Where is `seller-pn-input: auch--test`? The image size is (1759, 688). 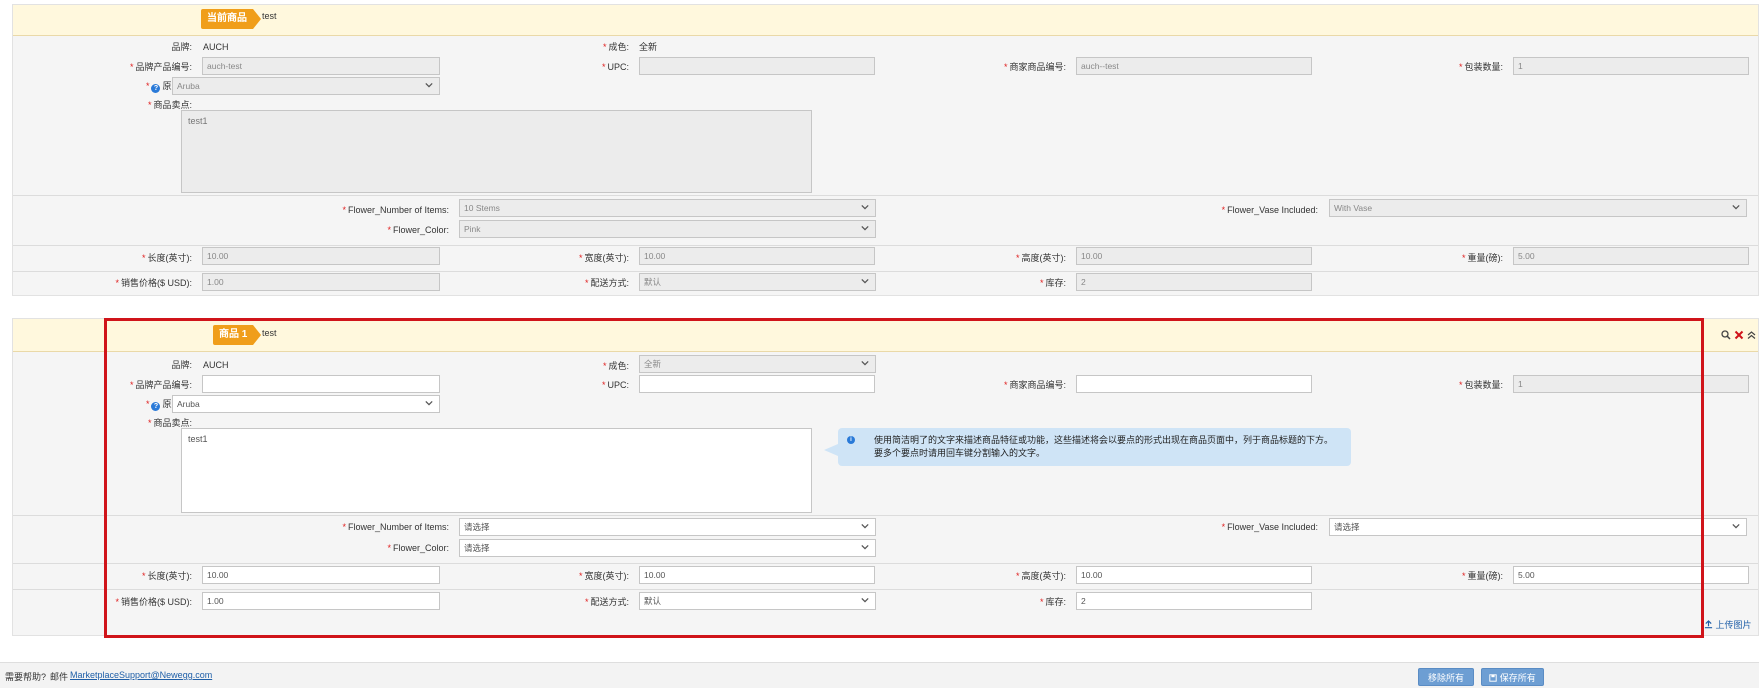 seller-pn-input: auch--test is located at coordinates (1194, 66).